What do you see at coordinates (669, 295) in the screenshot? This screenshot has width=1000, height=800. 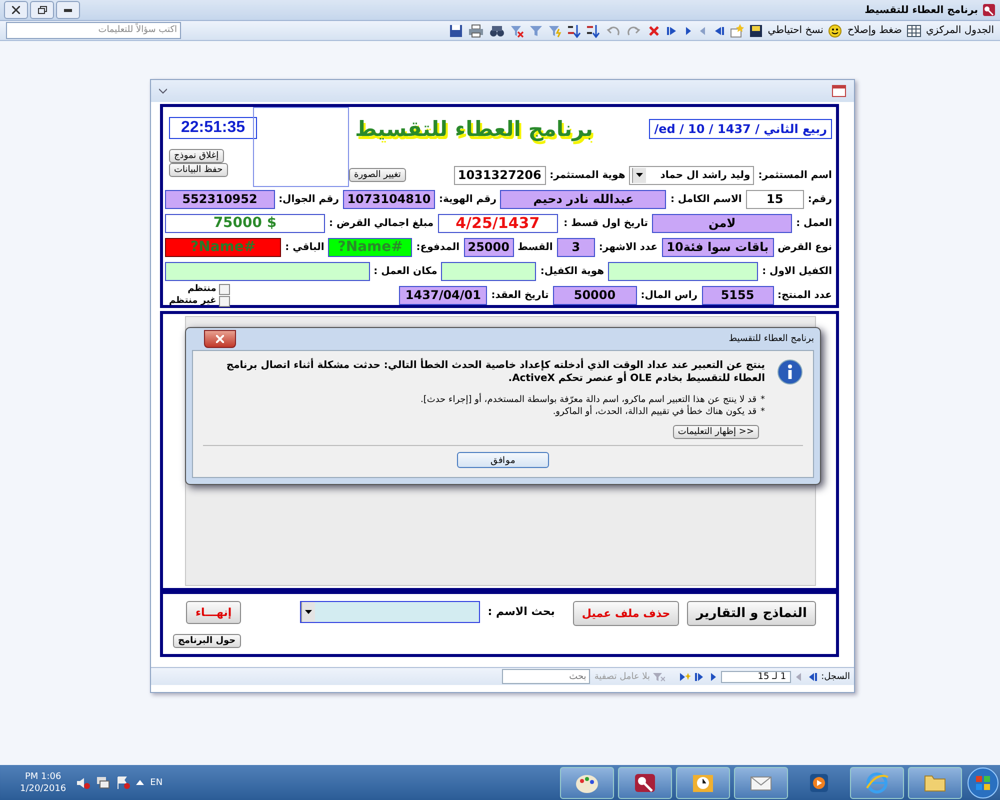 I see `field-label: راس المال:` at bounding box center [669, 295].